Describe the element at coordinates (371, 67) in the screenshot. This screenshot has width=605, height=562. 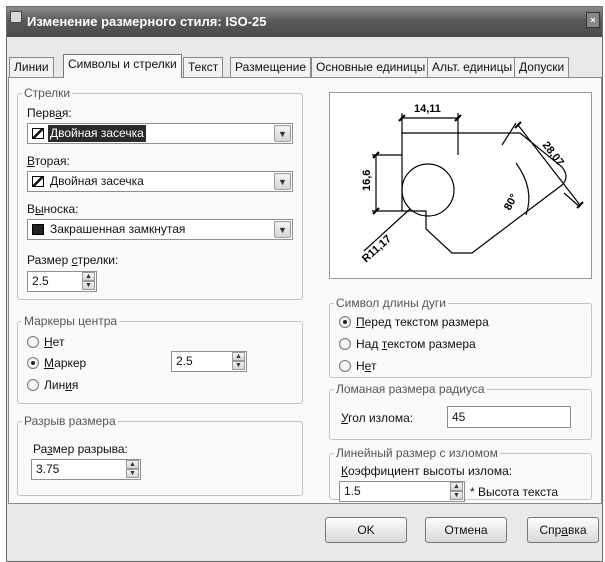
I see `tab-primary-units: Основные единицы` at that location.